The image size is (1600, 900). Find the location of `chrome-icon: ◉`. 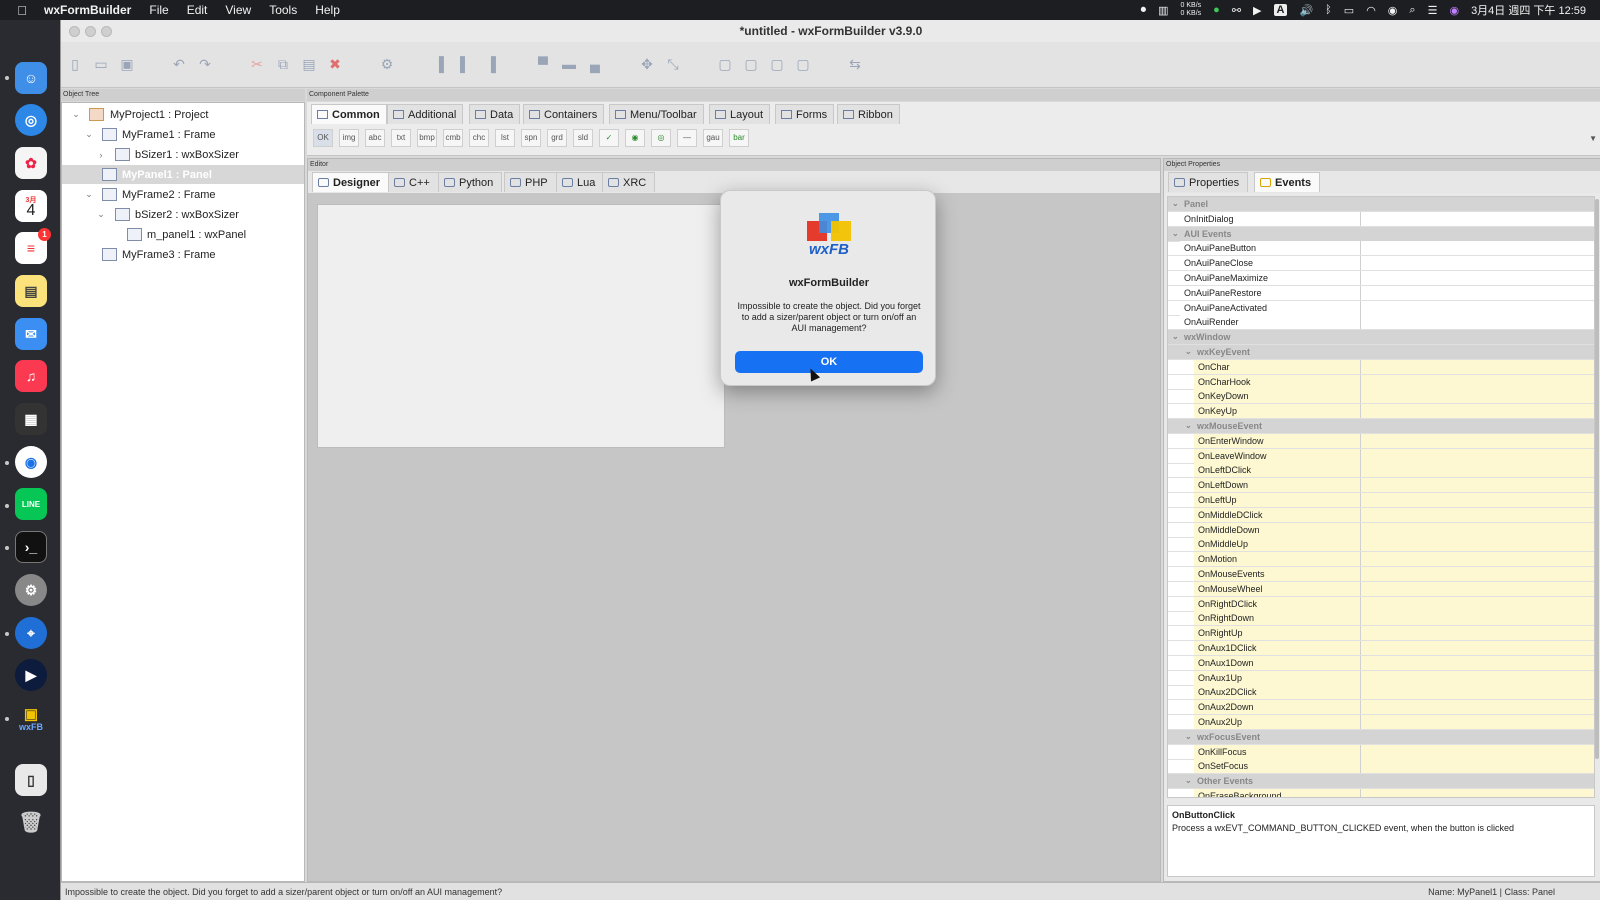

chrome-icon: ◉ is located at coordinates (31, 462).